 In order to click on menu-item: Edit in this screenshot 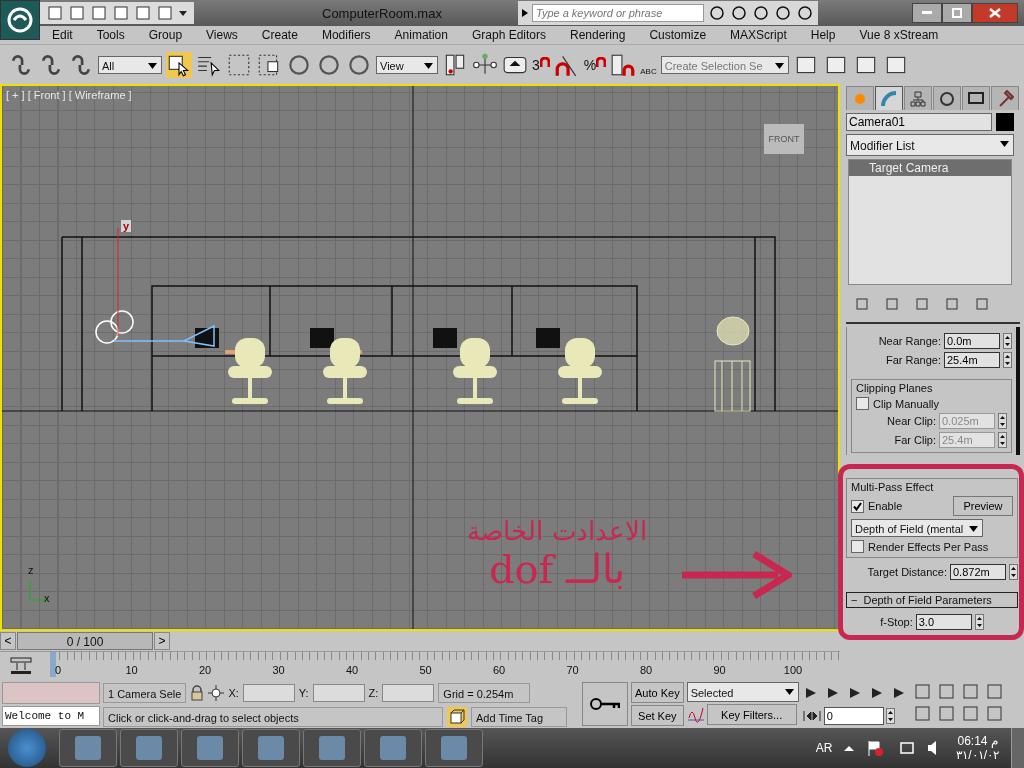, I will do `click(62, 35)`.